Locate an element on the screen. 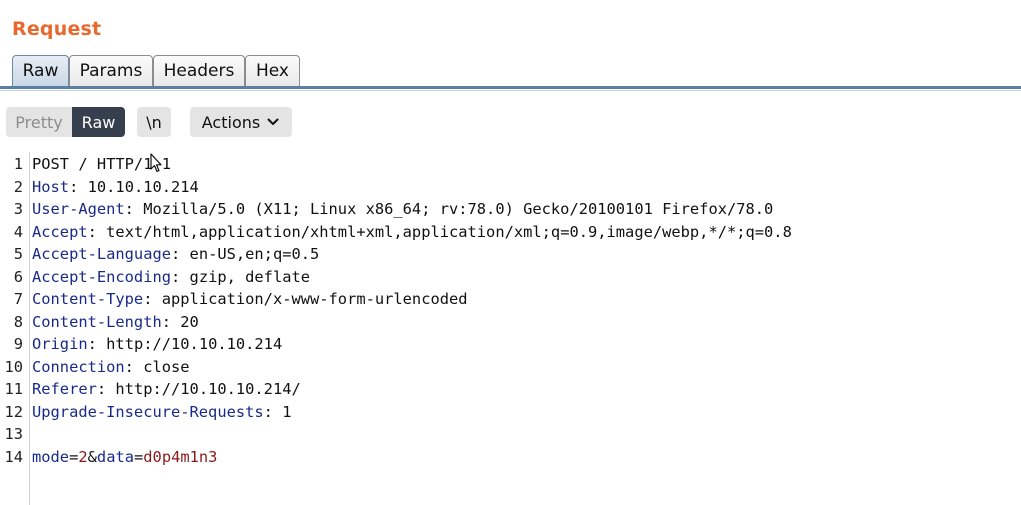 The image size is (1021, 505). tab-hex-label: Hex is located at coordinates (272, 71).